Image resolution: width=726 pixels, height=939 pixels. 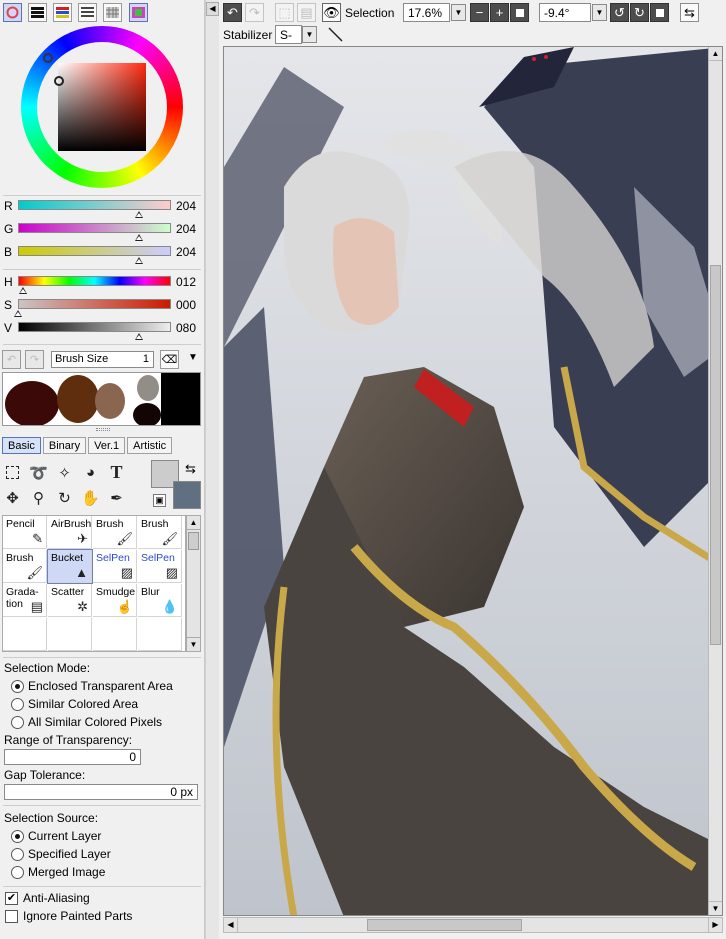 What do you see at coordinates (100, 107) in the screenshot?
I see `saturation-value-square` at bounding box center [100, 107].